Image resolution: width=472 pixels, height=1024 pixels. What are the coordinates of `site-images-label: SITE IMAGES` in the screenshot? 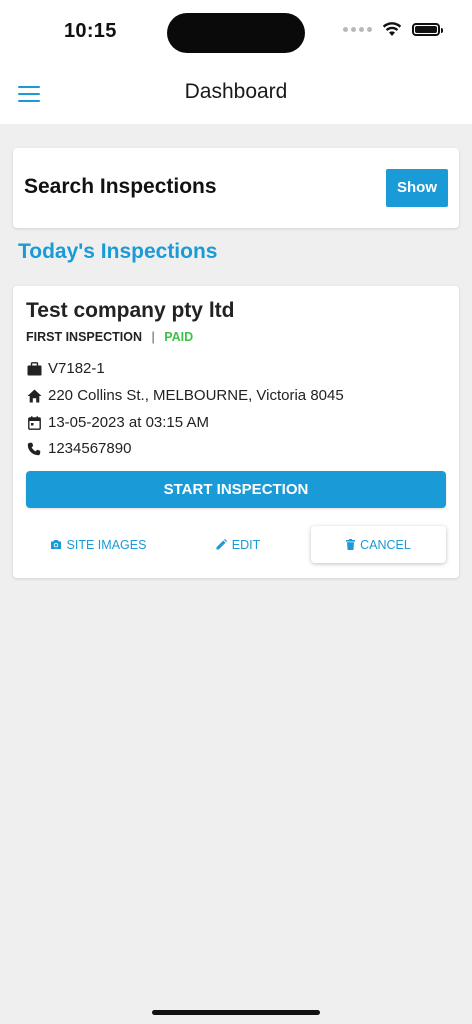 It's located at (106, 544).